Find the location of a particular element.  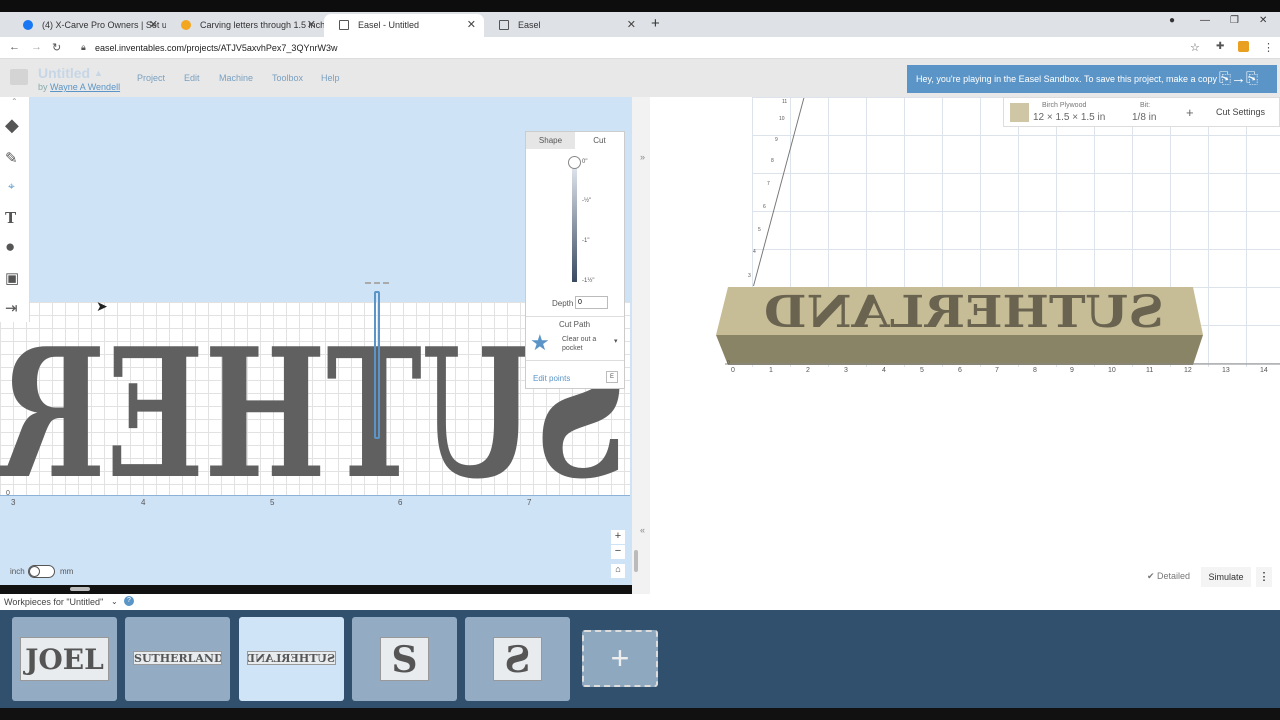

shapes-icon: ◆ is located at coordinates (12, 125).